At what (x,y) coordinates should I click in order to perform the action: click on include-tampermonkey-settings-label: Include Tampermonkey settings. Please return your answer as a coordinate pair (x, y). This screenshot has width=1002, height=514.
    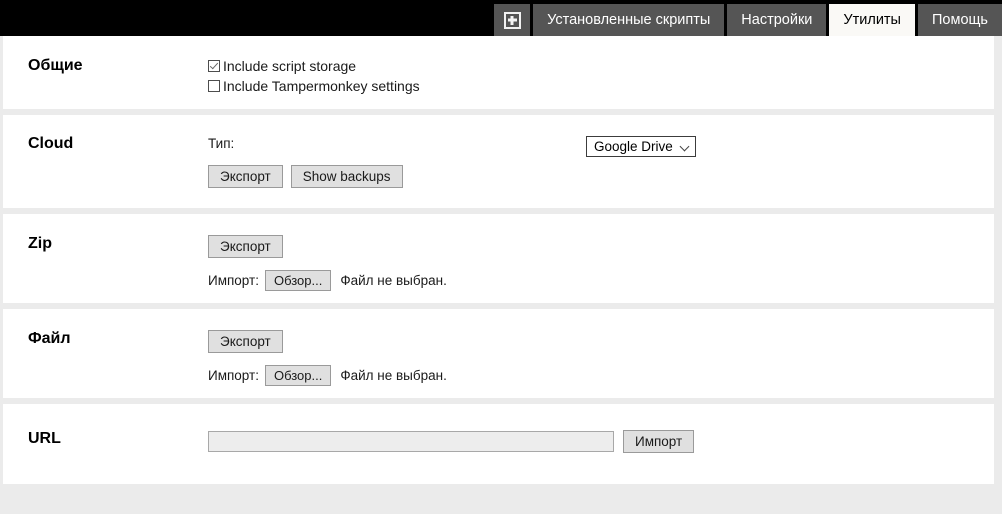
    Looking at the image, I should click on (321, 86).